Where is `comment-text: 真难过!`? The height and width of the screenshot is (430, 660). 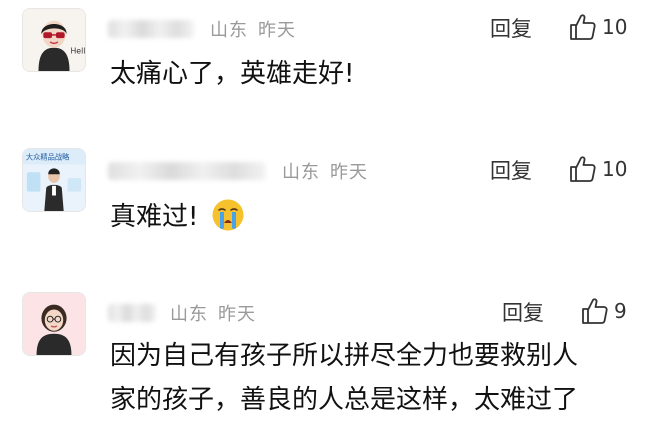
comment-text: 真难过! is located at coordinates (154, 217).